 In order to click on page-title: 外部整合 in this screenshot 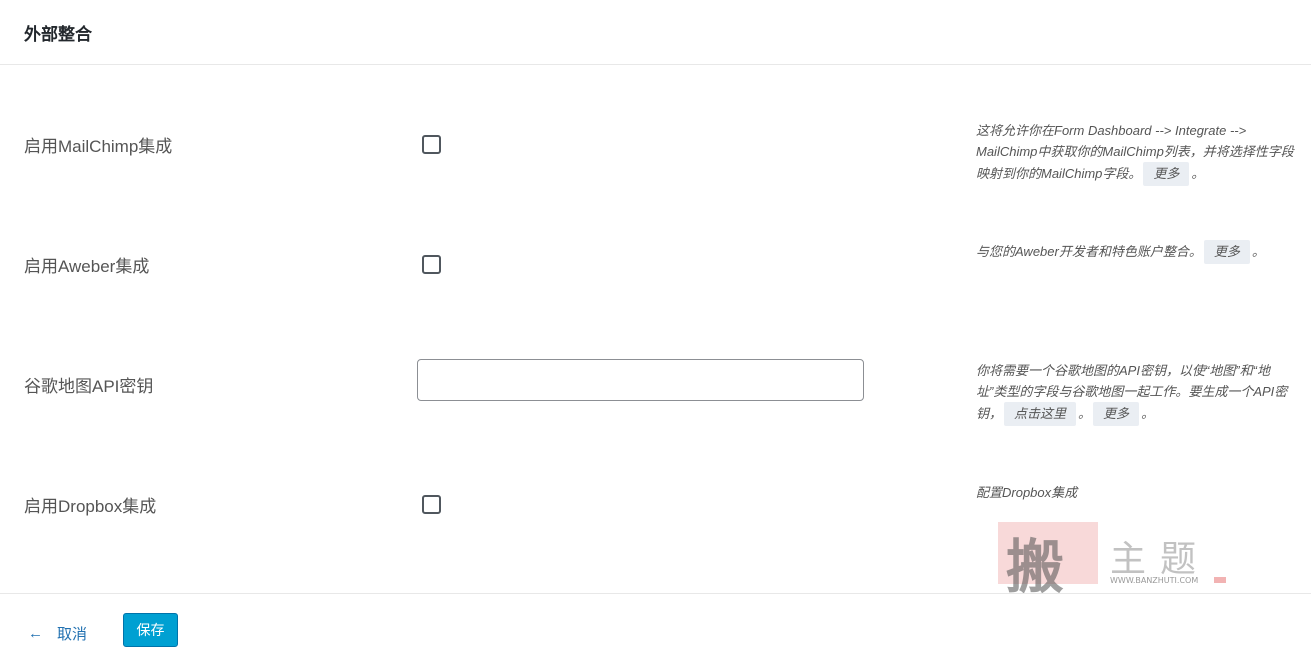, I will do `click(58, 34)`.